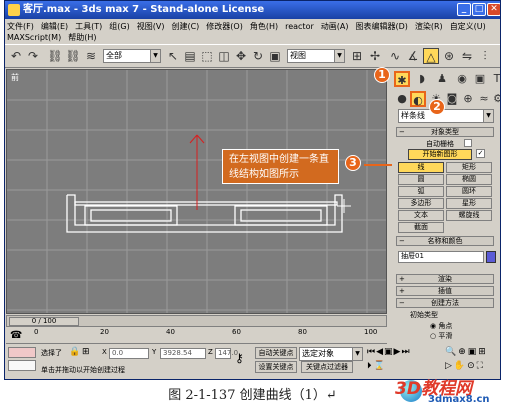 This screenshot has height=412, width=505. I want to click on absolute-mode-icon: ⊞, so click(86, 352).